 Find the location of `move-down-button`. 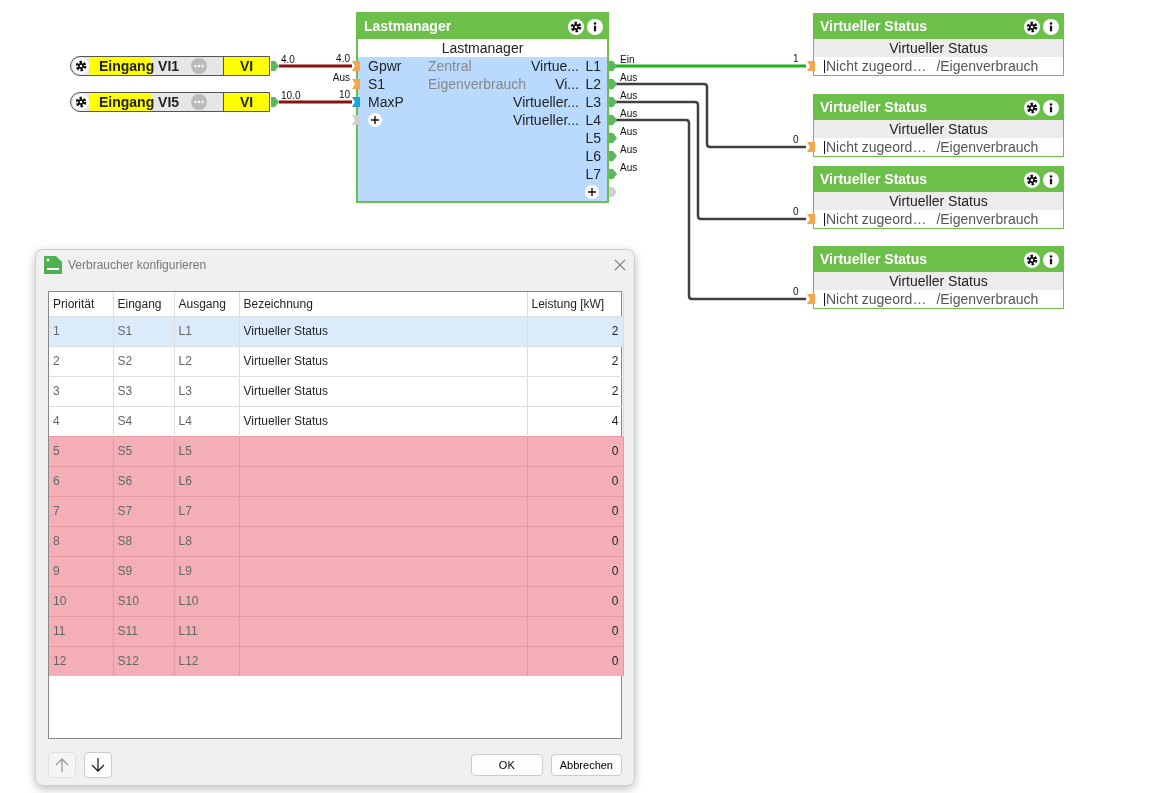

move-down-button is located at coordinates (98, 765).